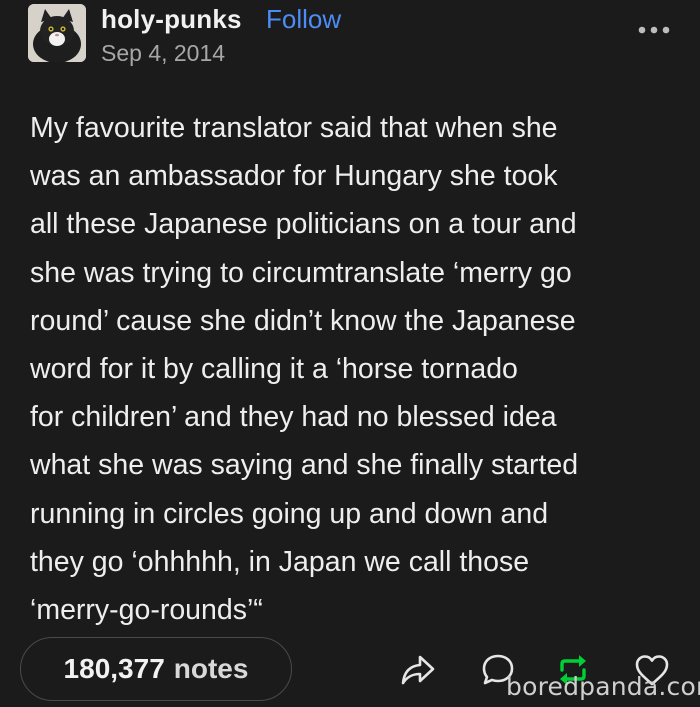  I want to click on cat-avatar-icon, so click(57, 33).